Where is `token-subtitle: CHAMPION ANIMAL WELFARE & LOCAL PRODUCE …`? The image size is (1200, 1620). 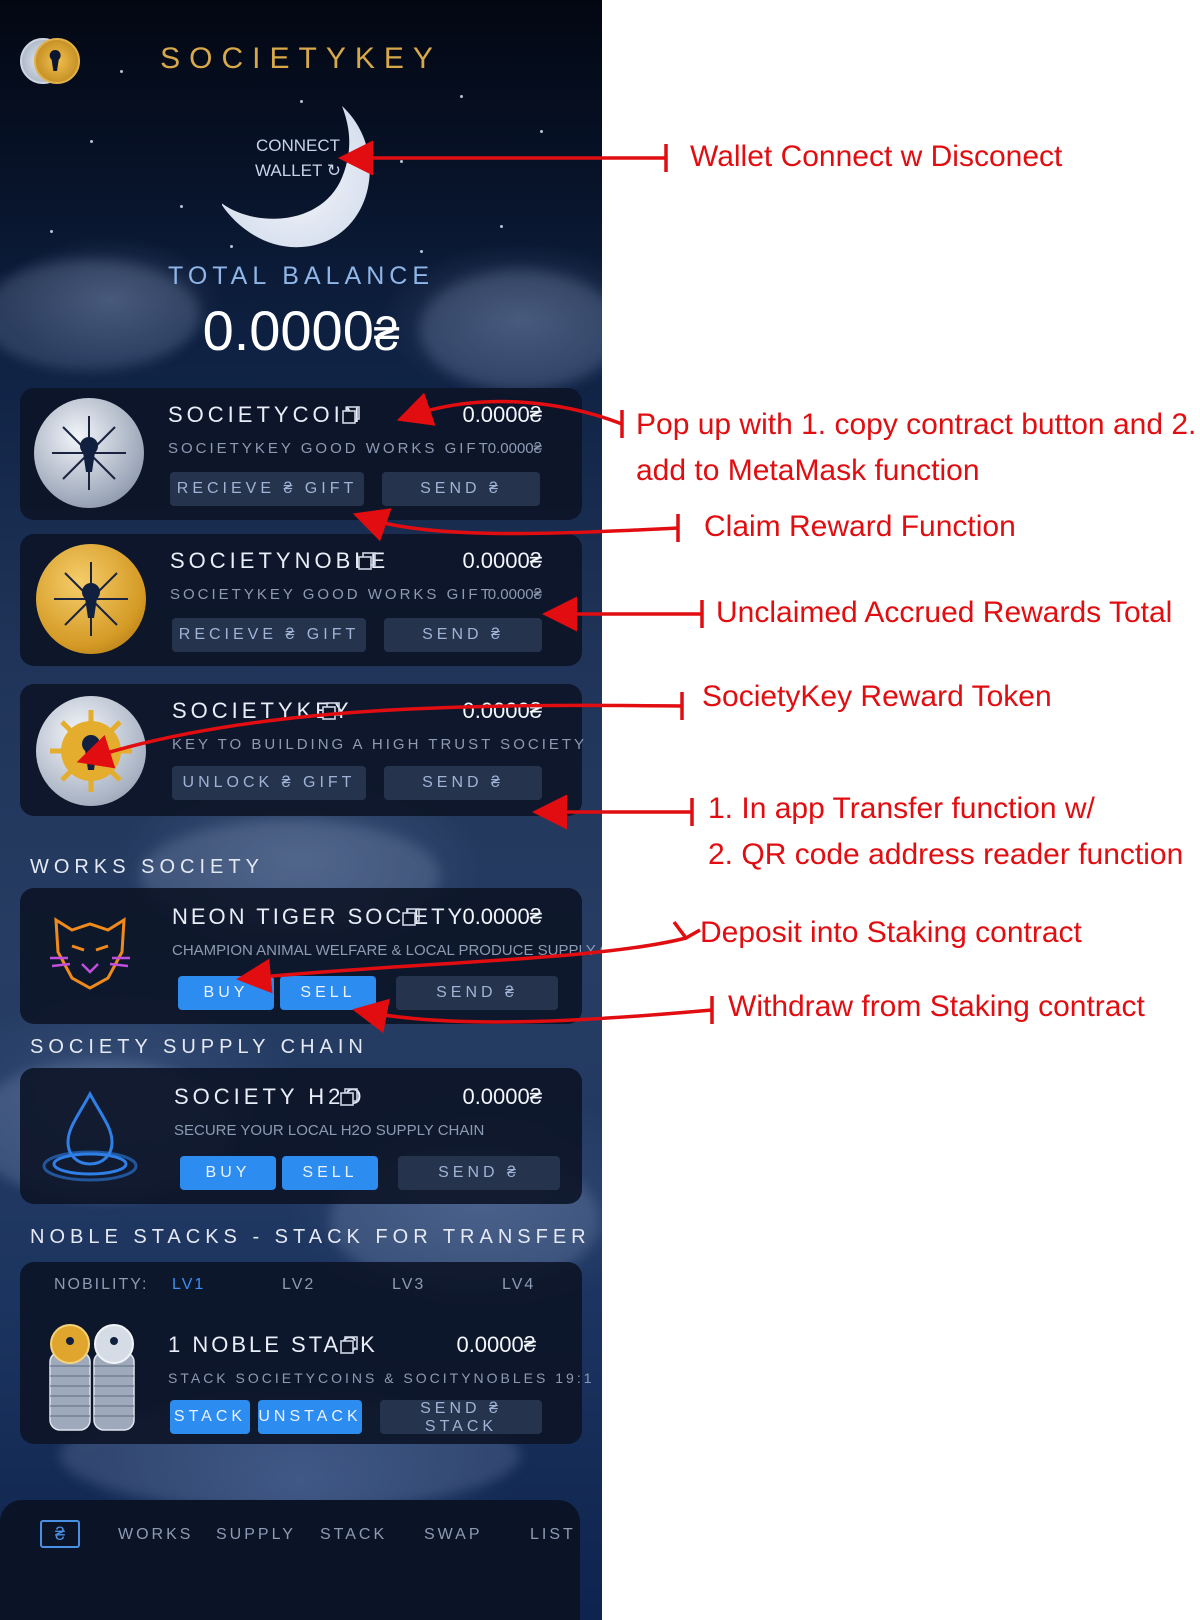
token-subtitle: CHAMPION ANIMAL WELFARE & LOCAL PRODUCE … is located at coordinates (387, 950).